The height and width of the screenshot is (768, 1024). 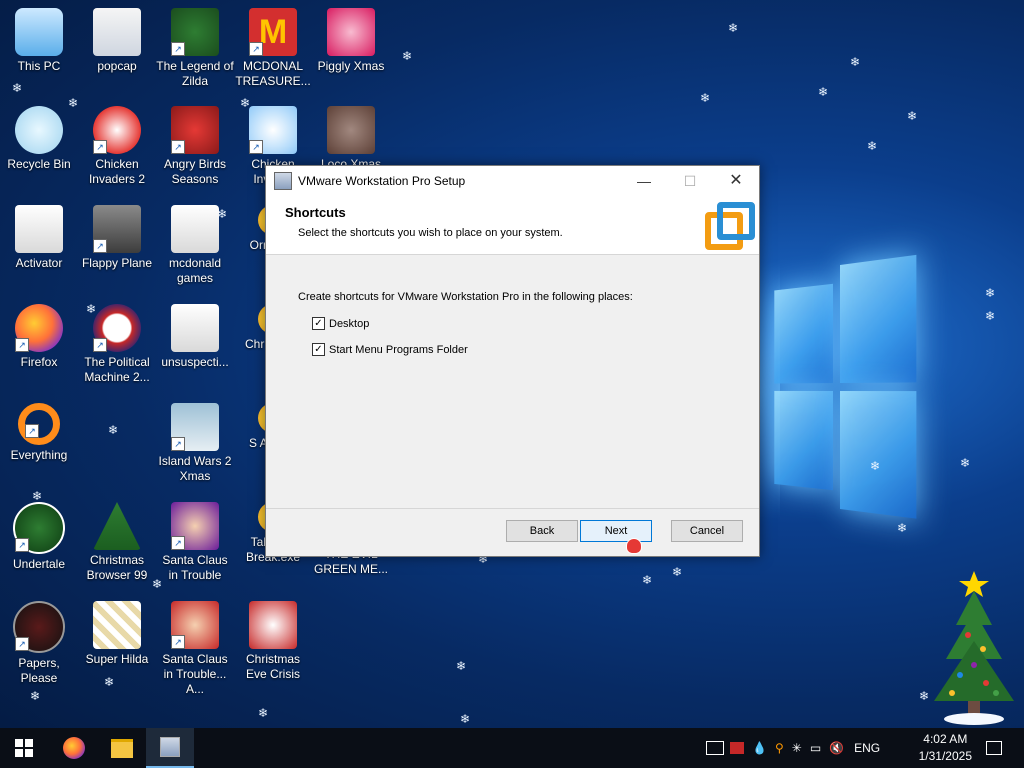 I want to click on desktop-icon-label: This PC, so click(x=39, y=66).